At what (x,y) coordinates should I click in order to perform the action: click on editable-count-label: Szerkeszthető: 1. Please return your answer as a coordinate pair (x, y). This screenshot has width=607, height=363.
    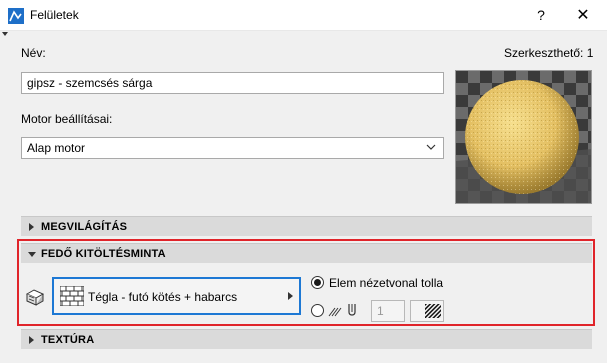
    Looking at the image, I should click on (549, 53).